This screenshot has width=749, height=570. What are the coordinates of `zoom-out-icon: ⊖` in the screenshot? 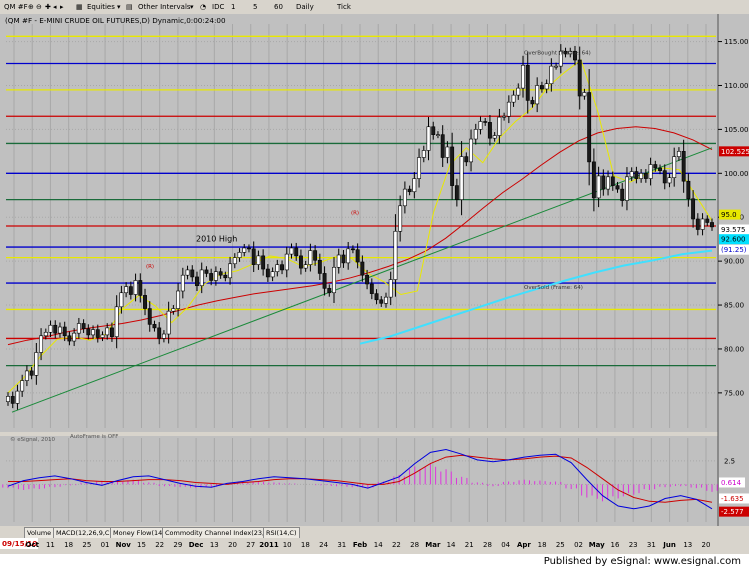 It's located at (39, 7).